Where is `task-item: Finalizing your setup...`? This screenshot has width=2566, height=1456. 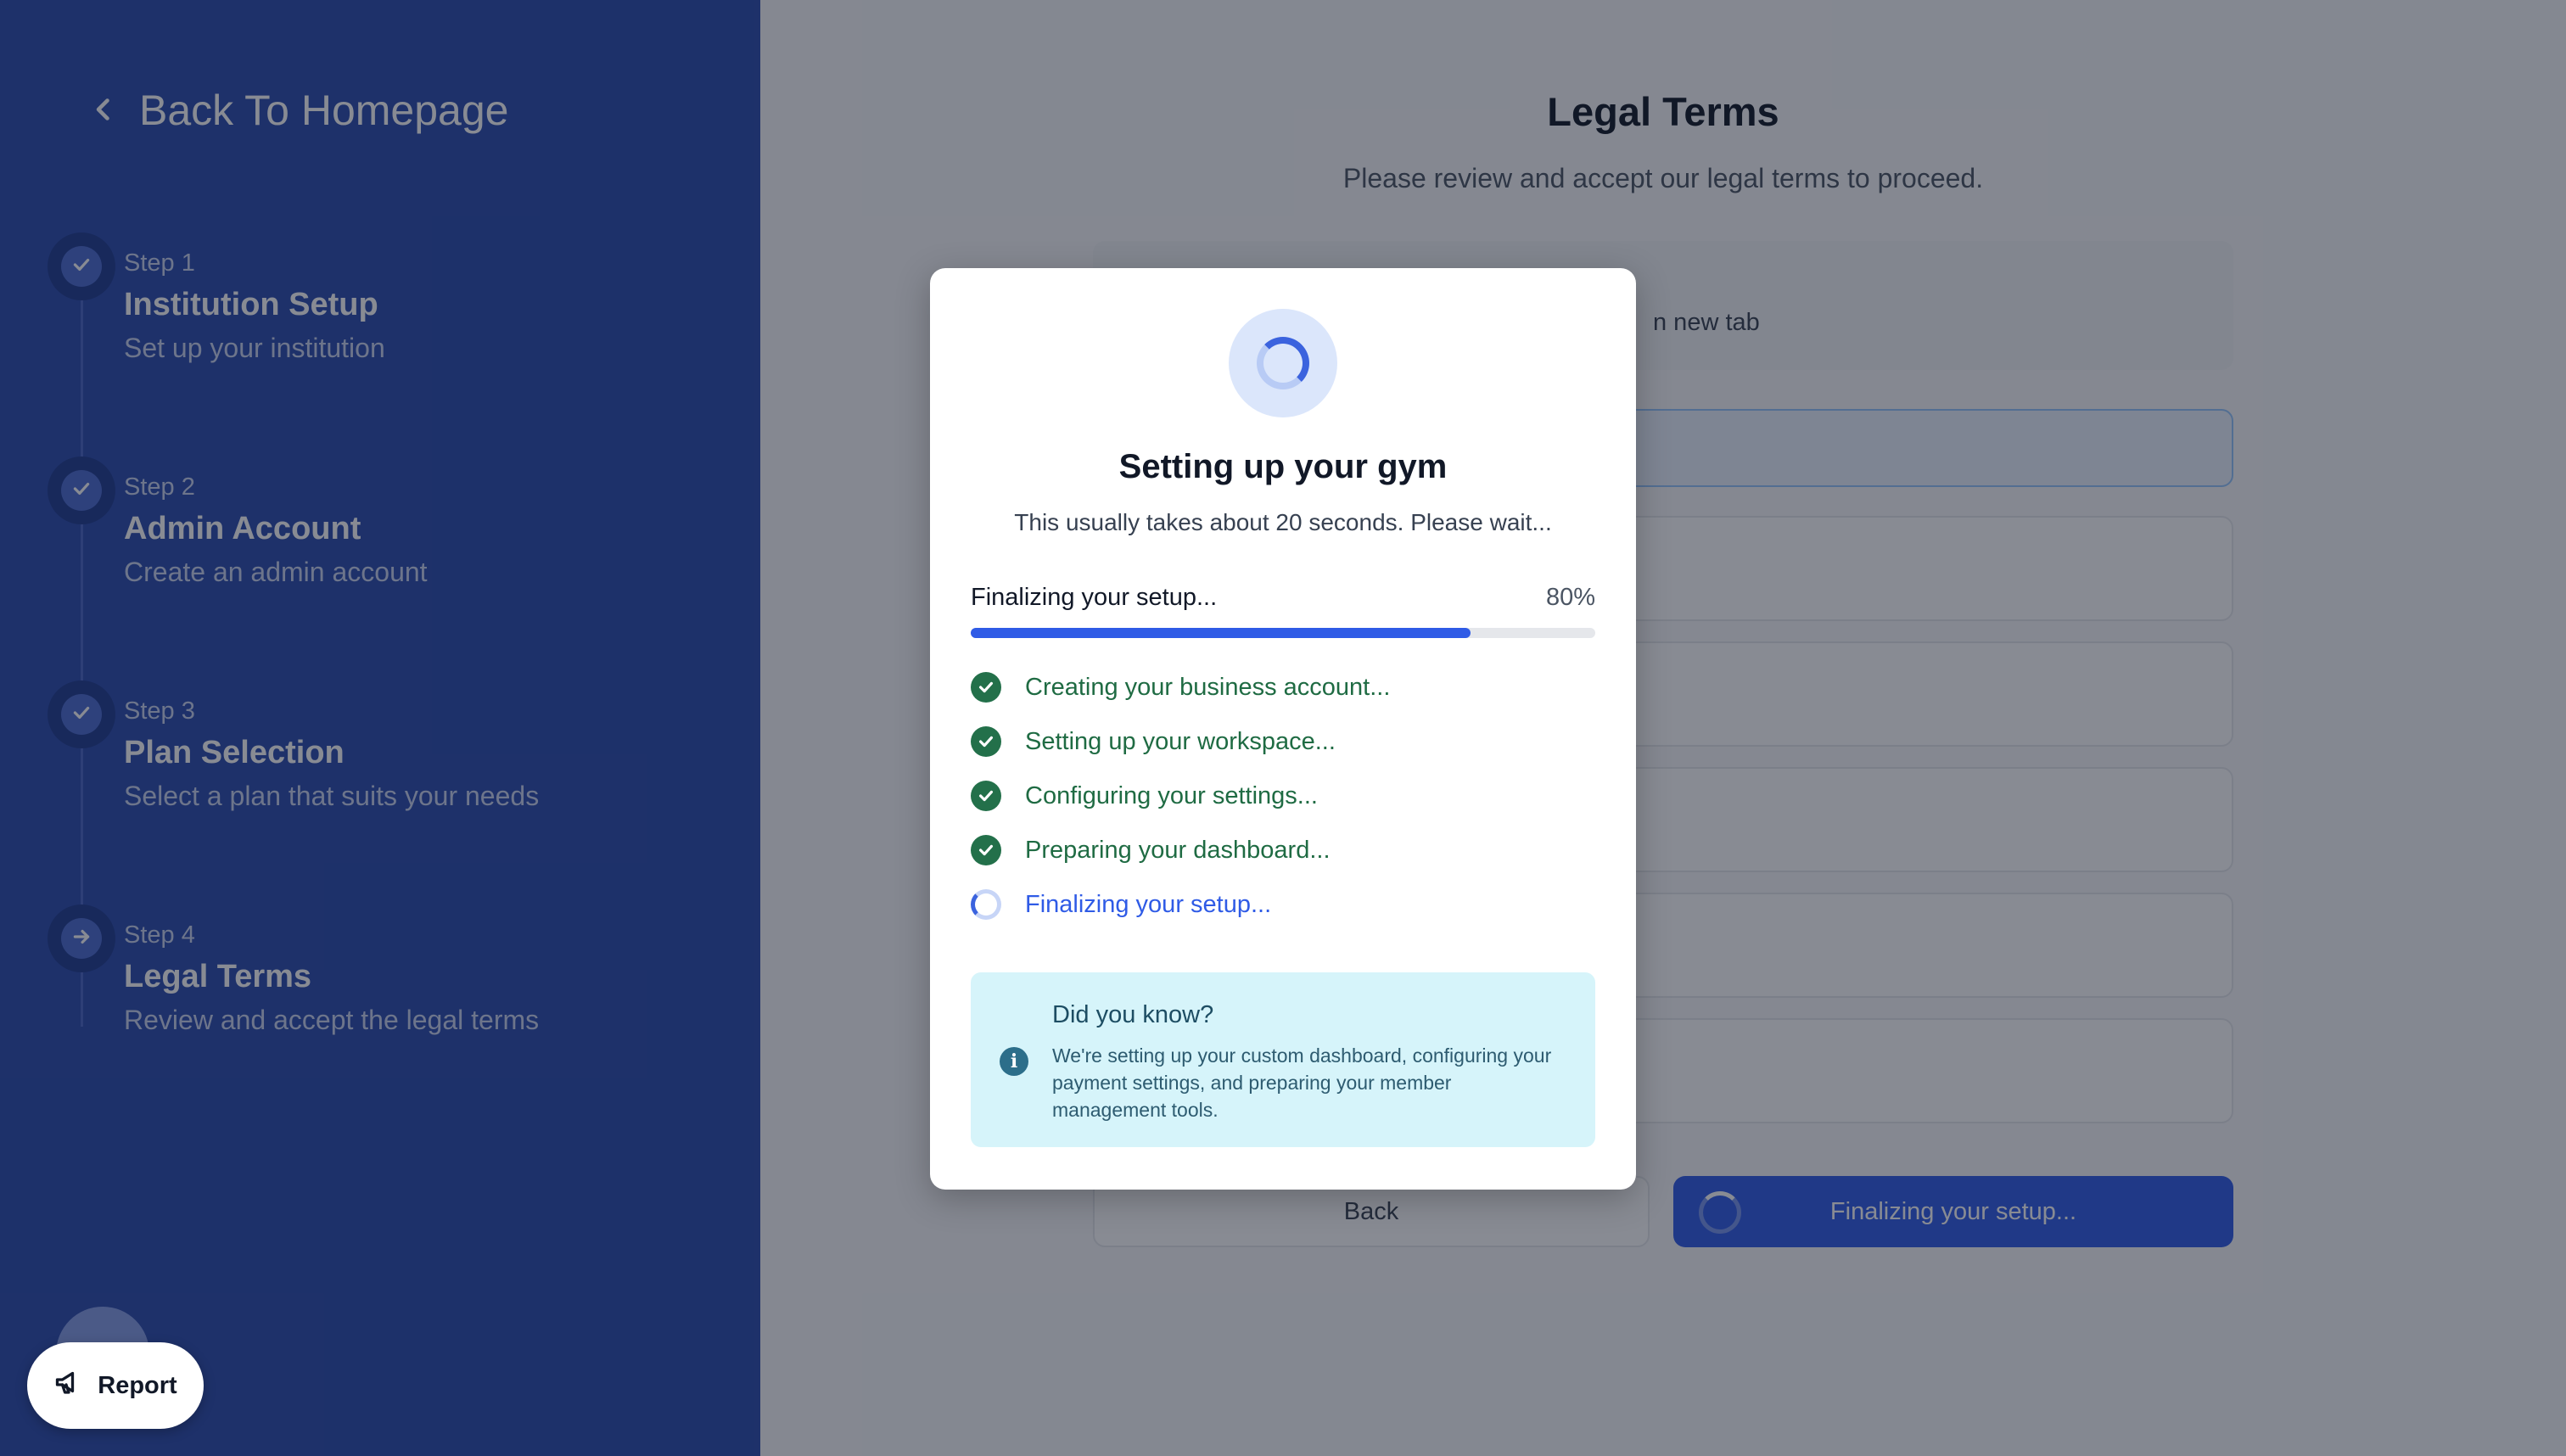
task-item: Finalizing your setup... is located at coordinates (1121, 904).